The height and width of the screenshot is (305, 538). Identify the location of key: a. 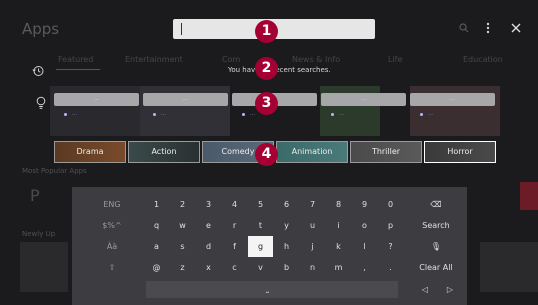
(156, 246).